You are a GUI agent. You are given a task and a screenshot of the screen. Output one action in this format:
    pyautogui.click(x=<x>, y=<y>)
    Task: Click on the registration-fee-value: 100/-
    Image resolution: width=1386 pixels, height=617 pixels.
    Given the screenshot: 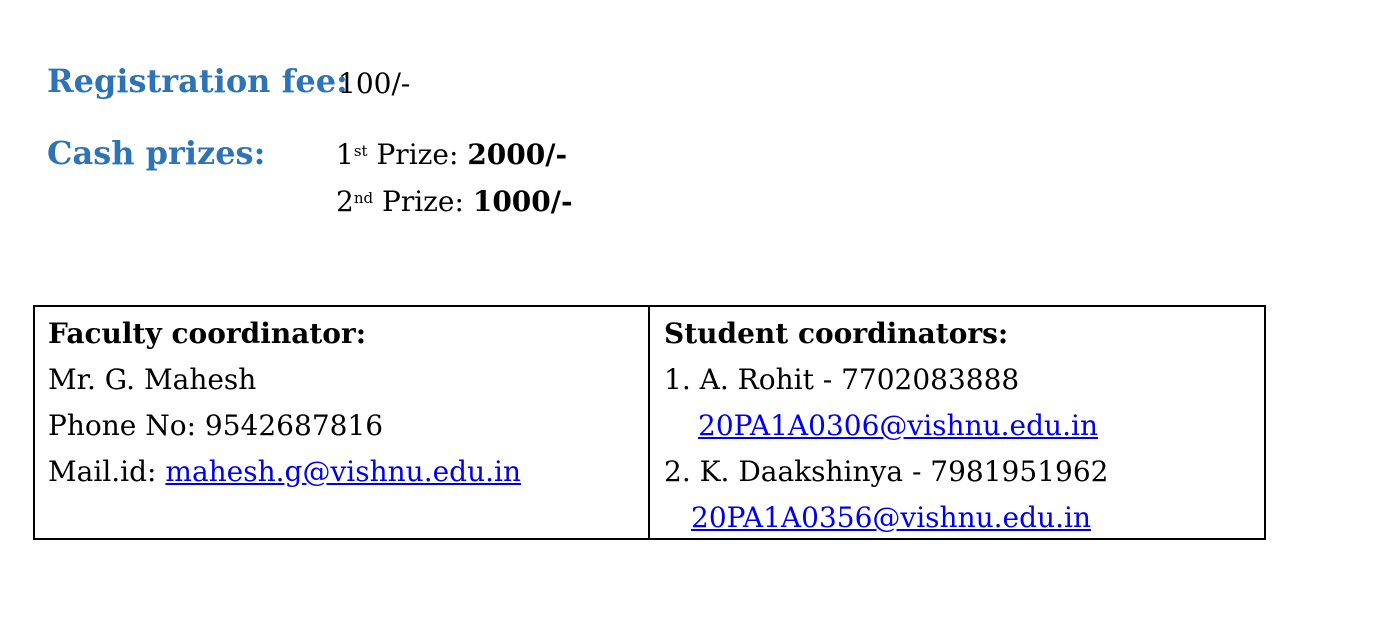 What is the action you would take?
    pyautogui.click(x=374, y=83)
    